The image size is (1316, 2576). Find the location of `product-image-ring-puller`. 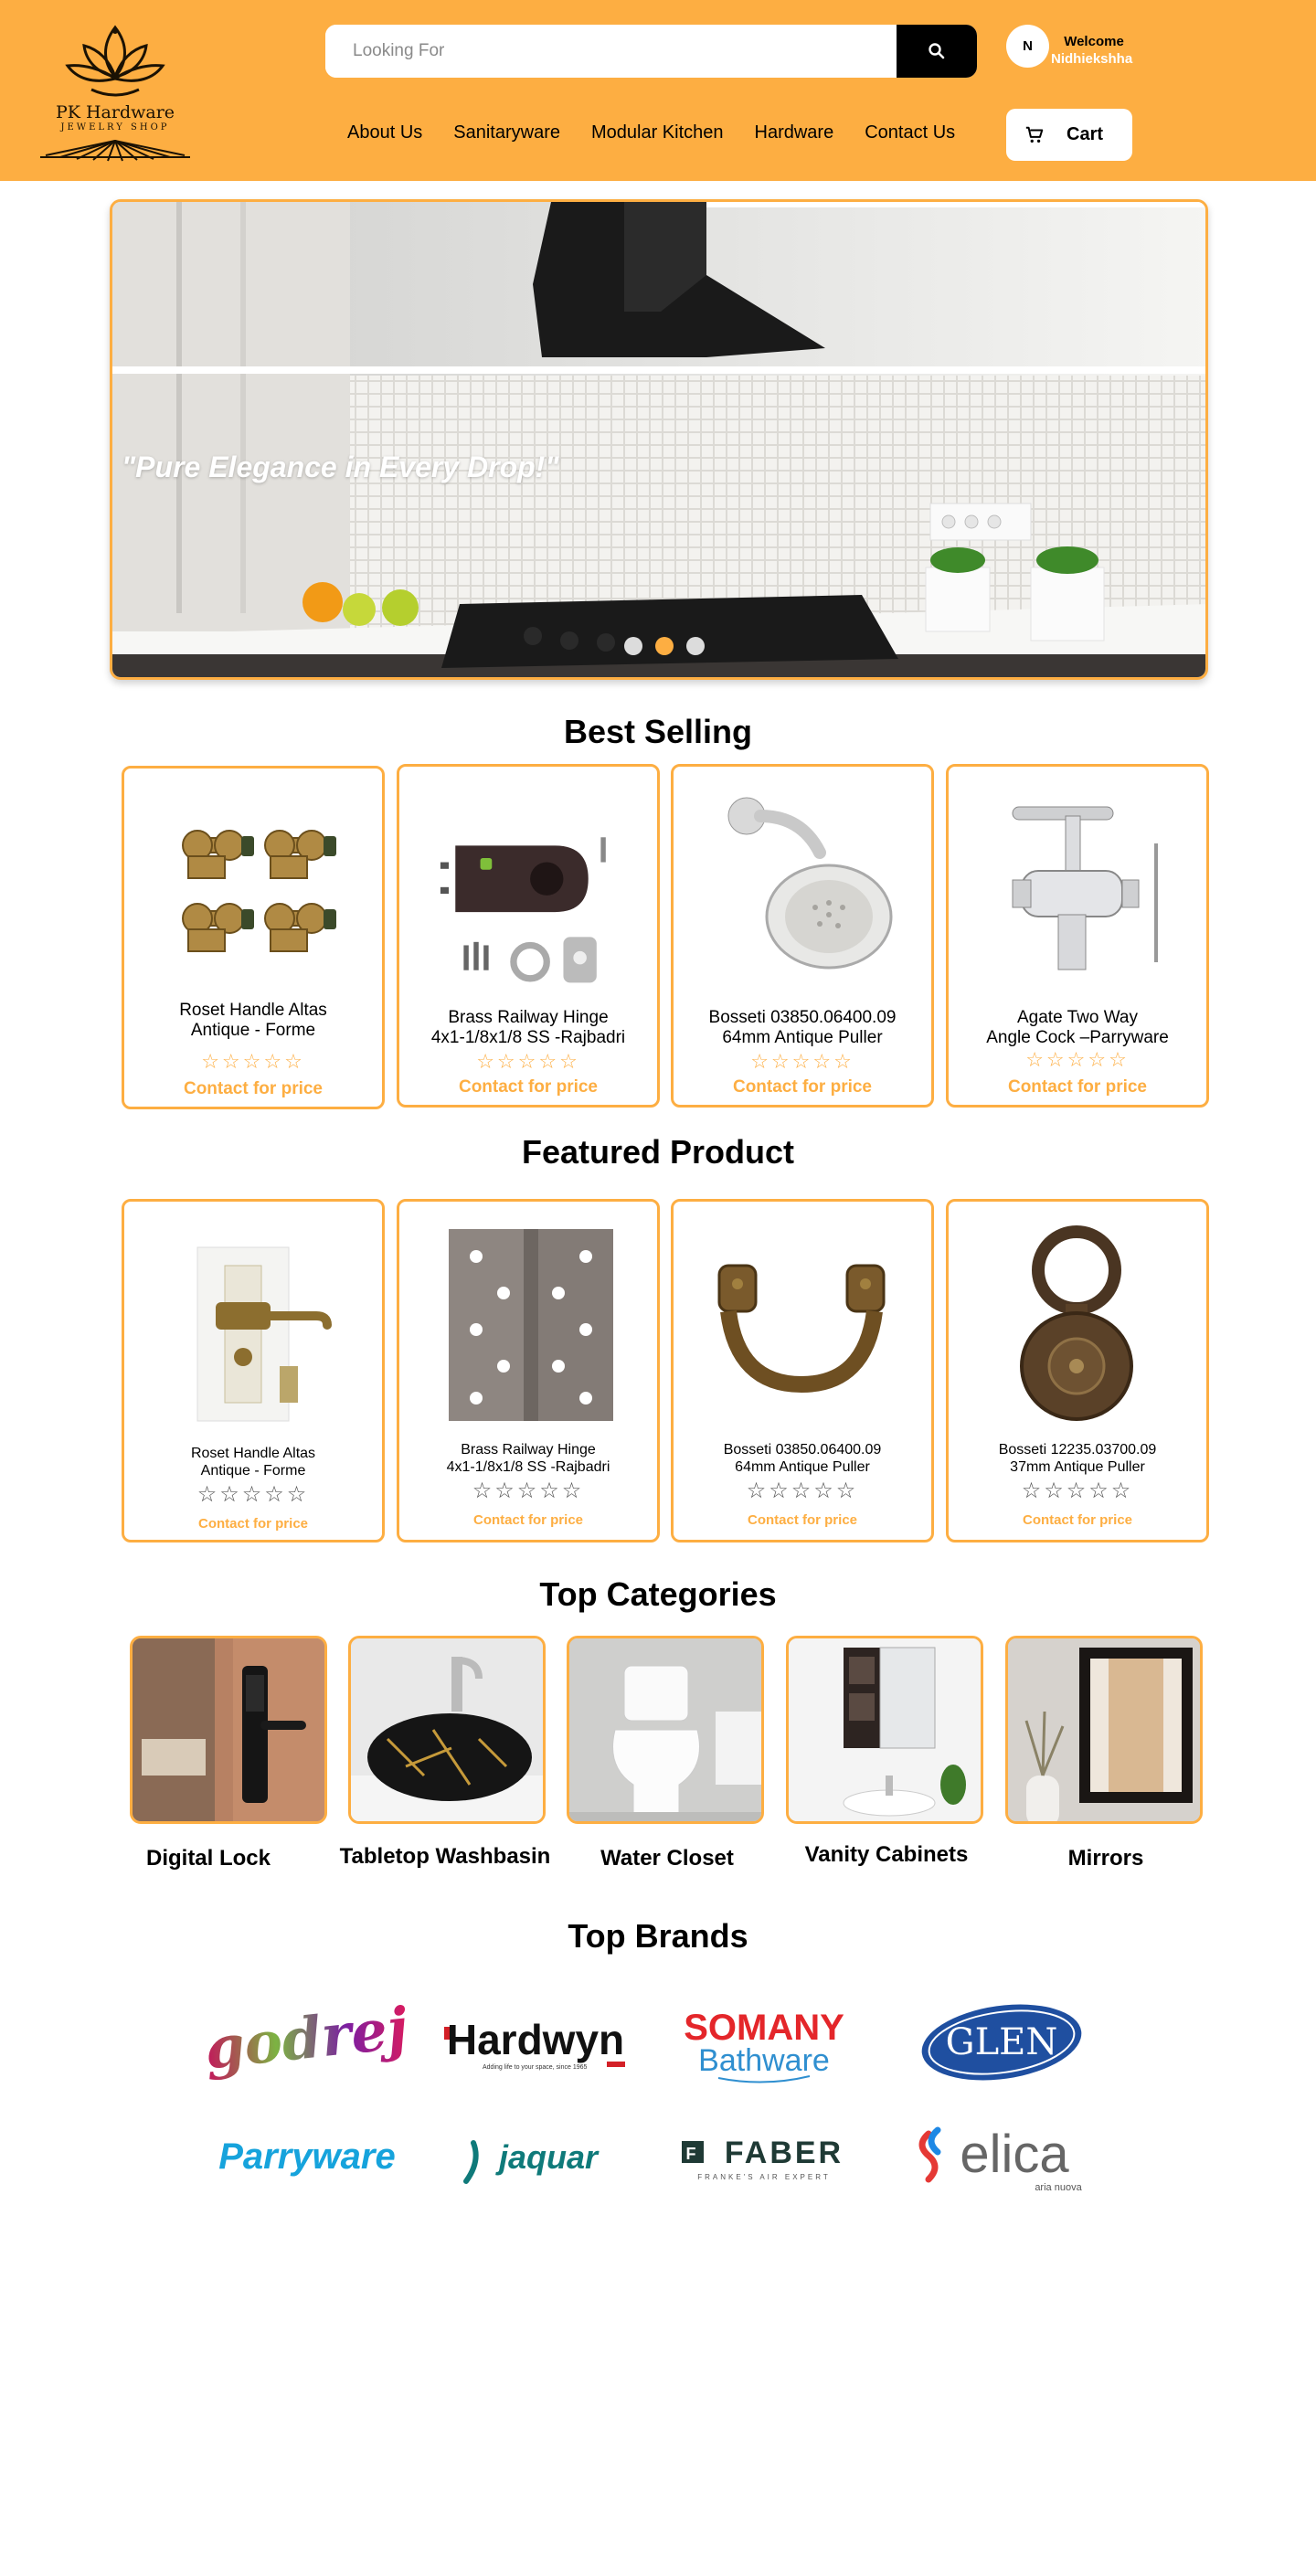

product-image-ring-puller is located at coordinates (1076, 1323).